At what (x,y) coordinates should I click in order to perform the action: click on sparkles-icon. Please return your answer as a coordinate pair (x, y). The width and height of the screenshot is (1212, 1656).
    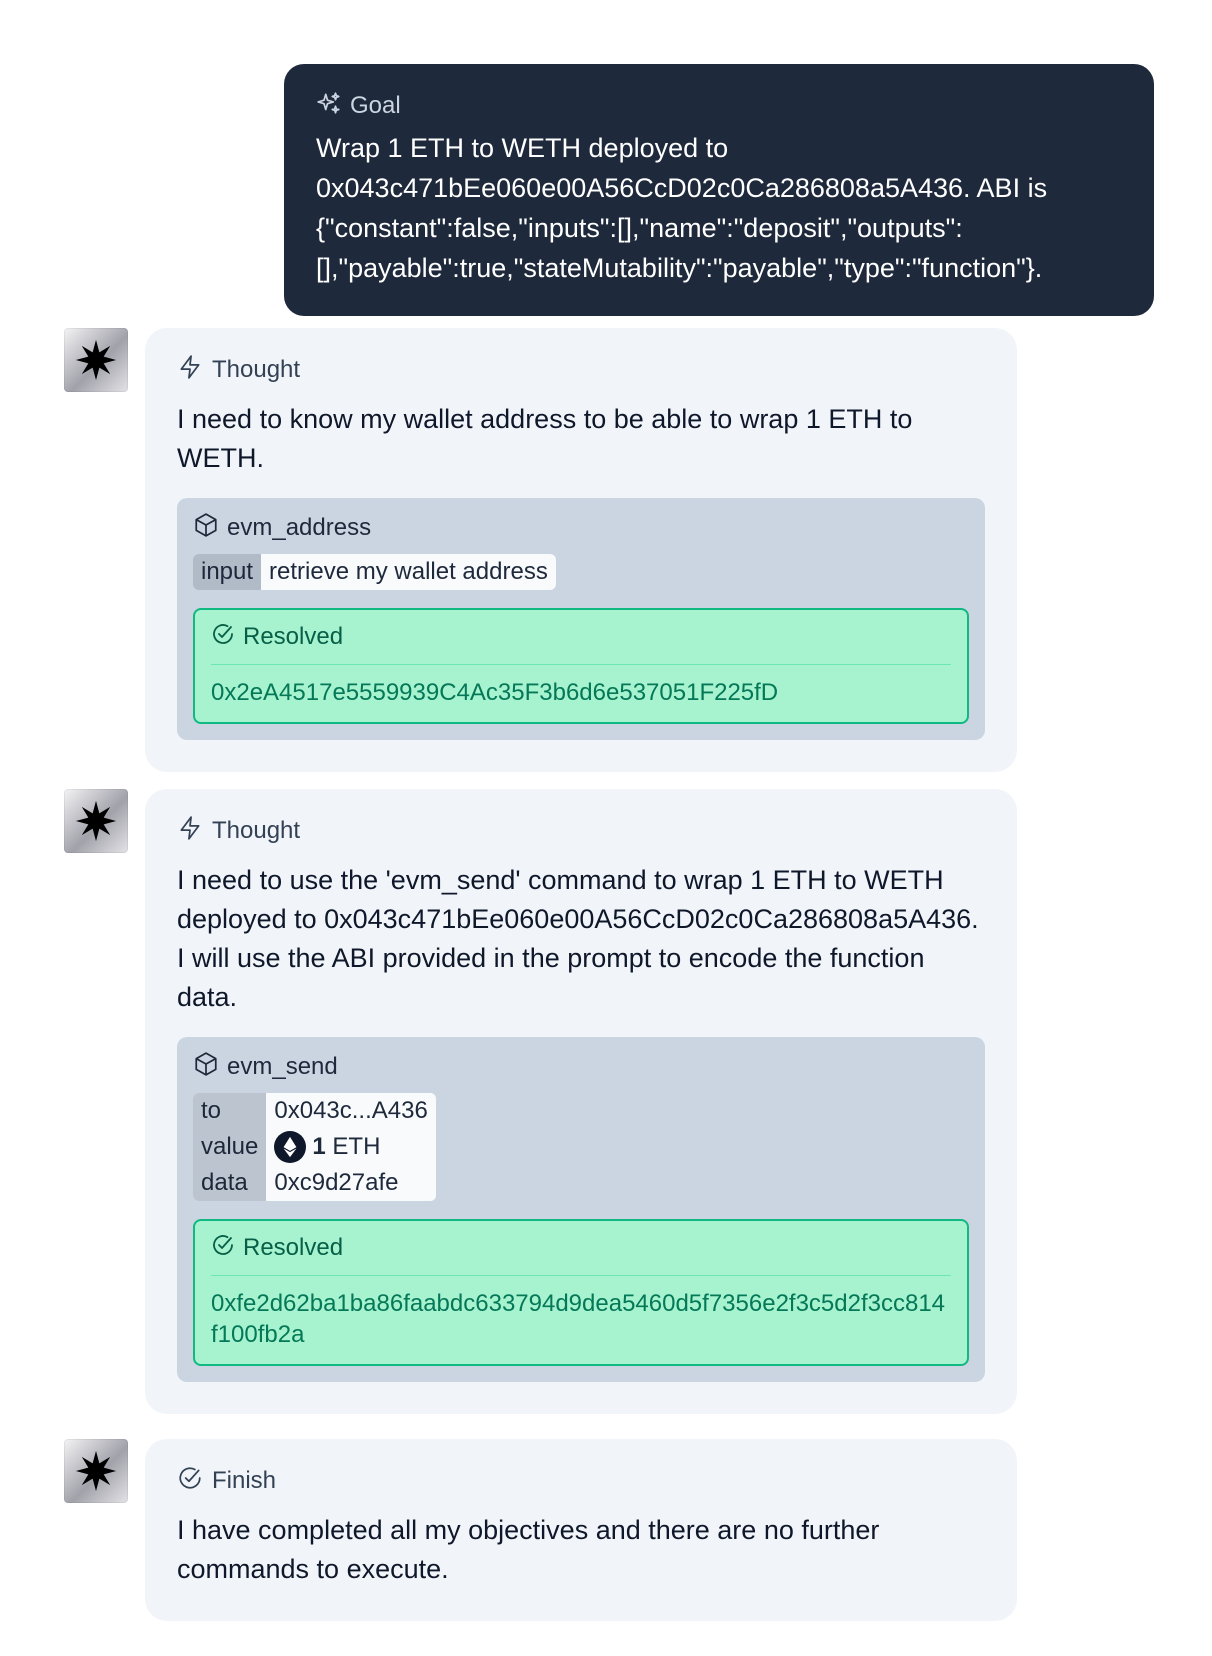
    Looking at the image, I should click on (329, 106).